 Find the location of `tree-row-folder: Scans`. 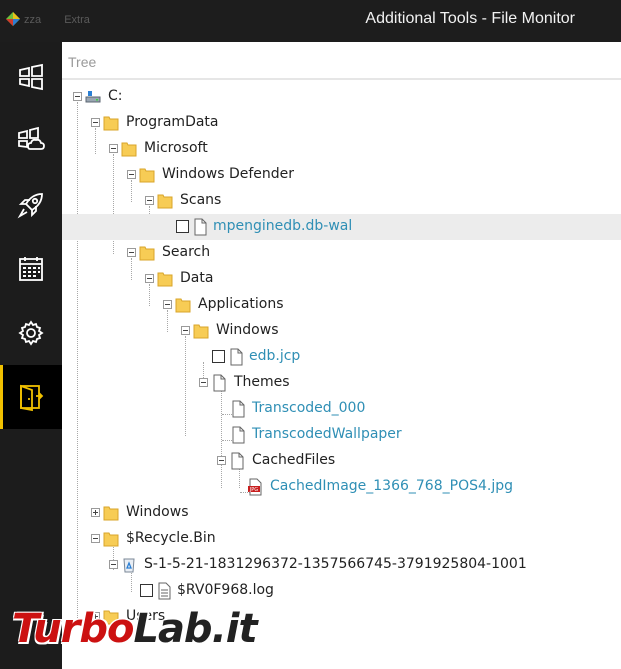

tree-row-folder: Scans is located at coordinates (341, 201).